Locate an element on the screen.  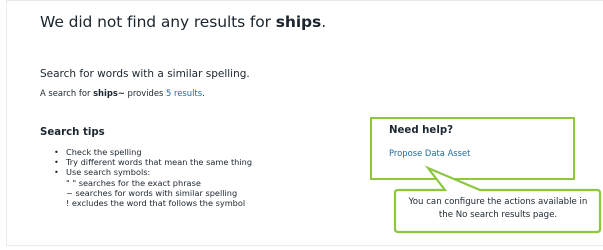
callout-line-2: the No search results page. is located at coordinates (498, 215).